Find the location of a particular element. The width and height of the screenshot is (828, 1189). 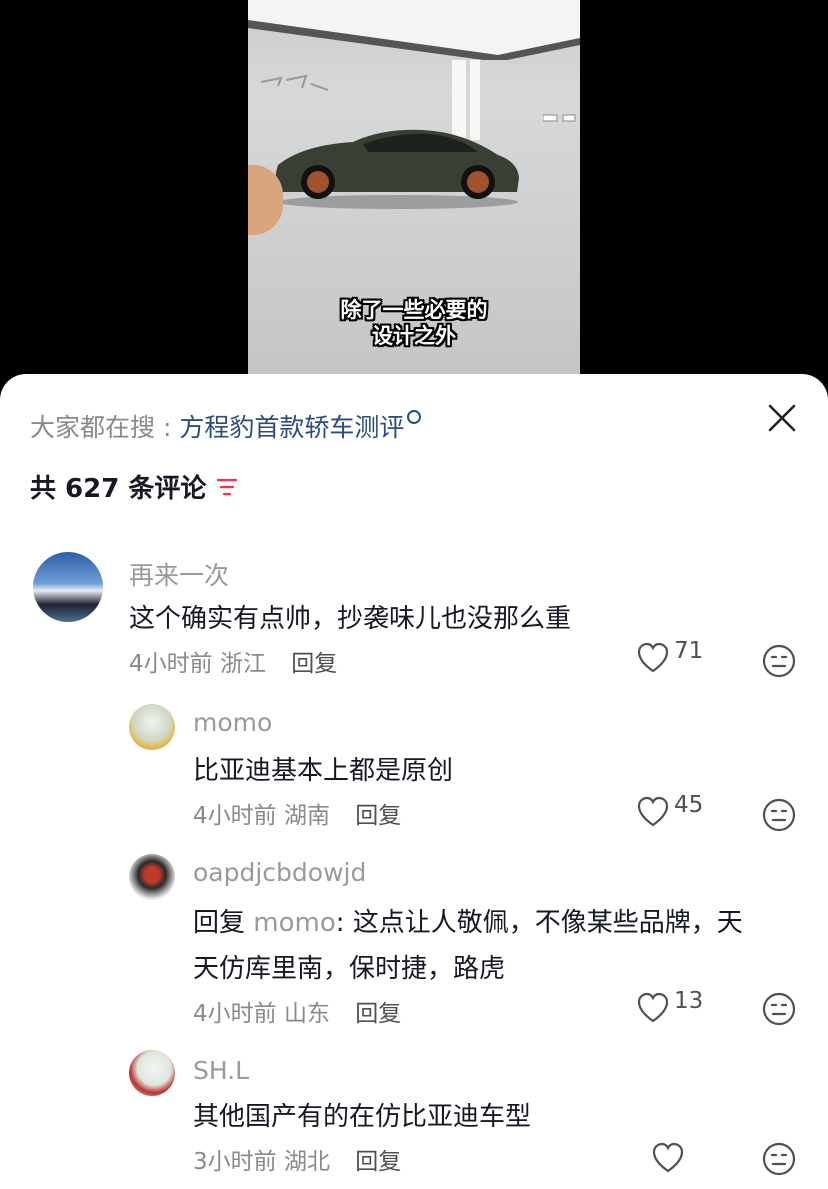

comment-location: 山东 is located at coordinates (306, 1014).